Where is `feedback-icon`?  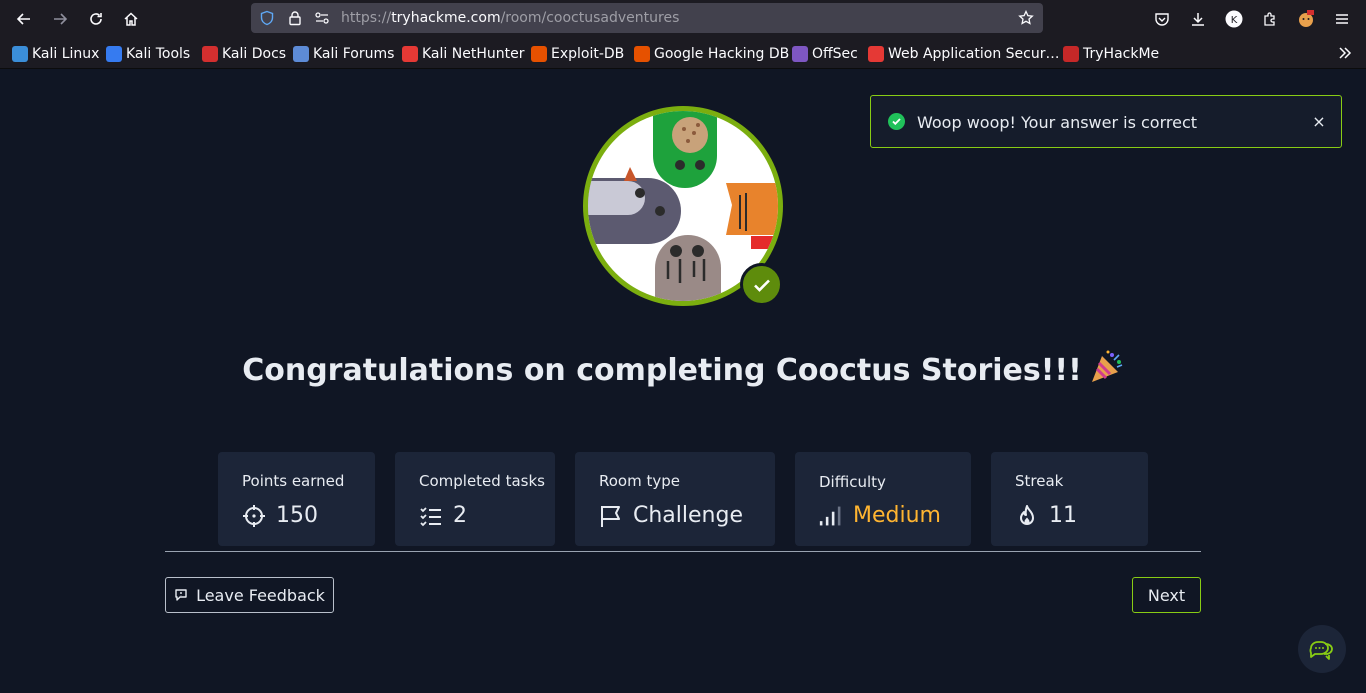 feedback-icon is located at coordinates (181, 595).